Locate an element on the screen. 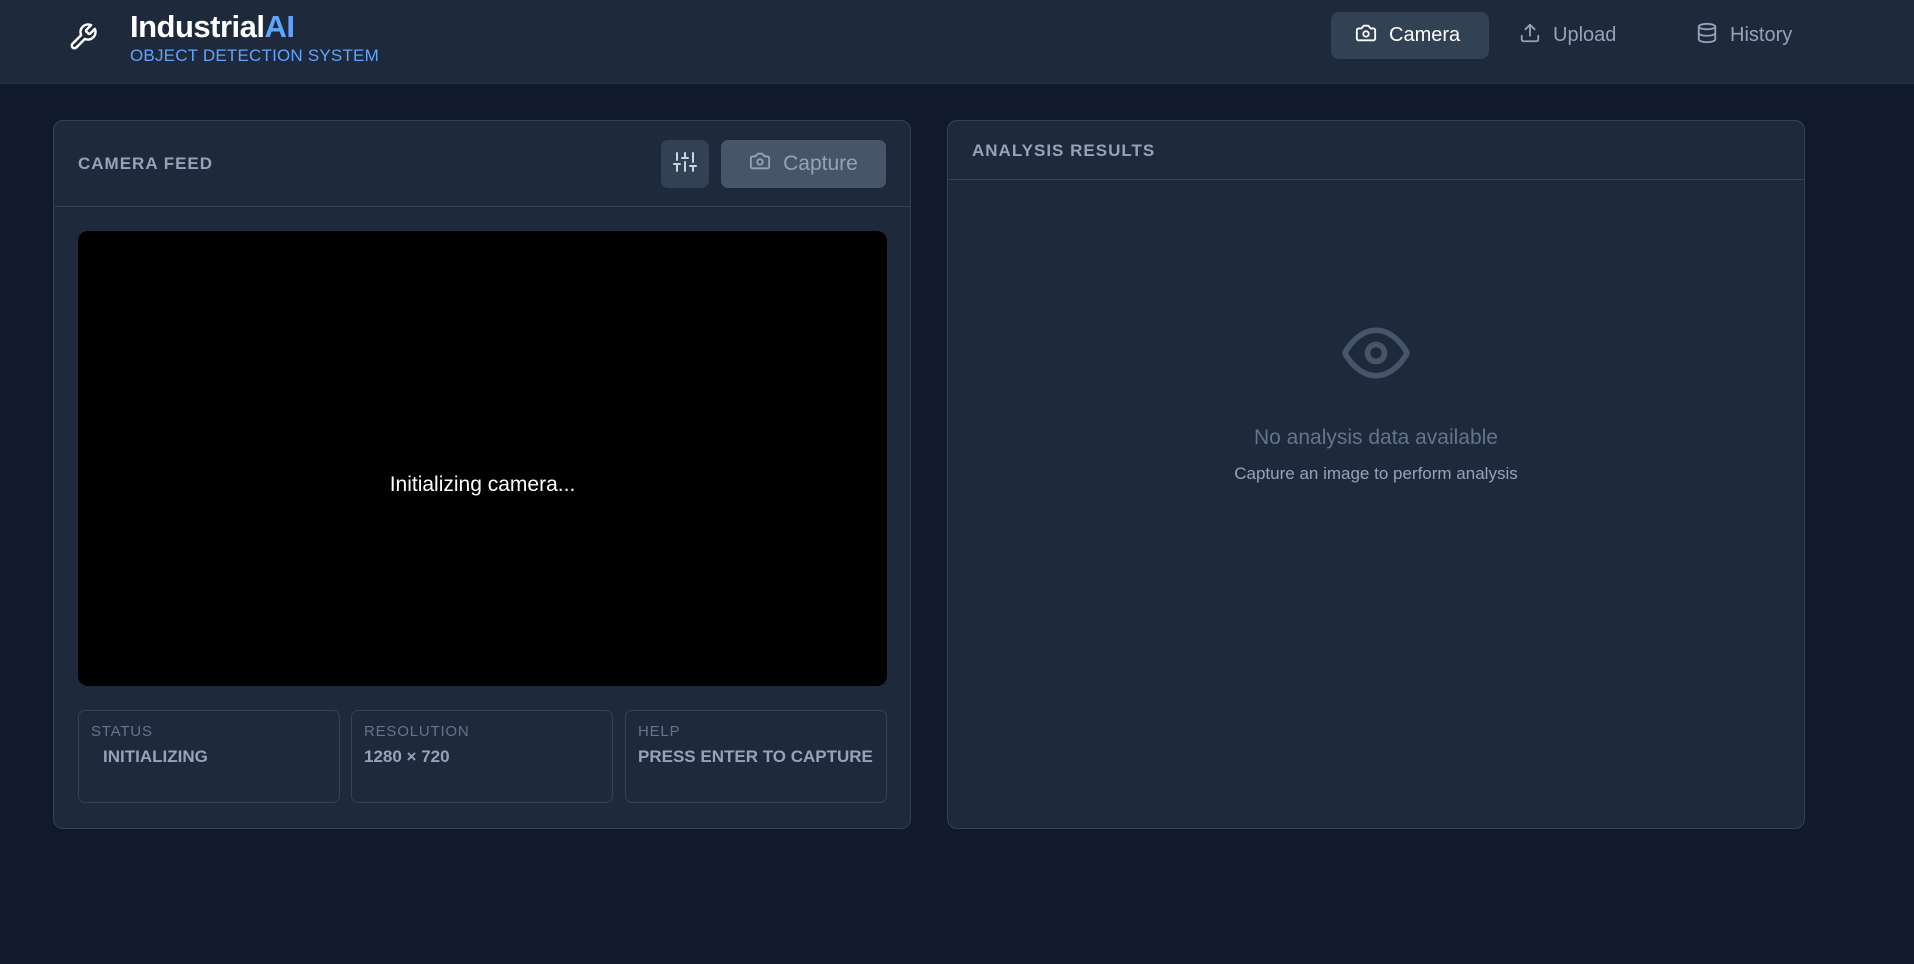  capture-button: Capture is located at coordinates (803, 164).